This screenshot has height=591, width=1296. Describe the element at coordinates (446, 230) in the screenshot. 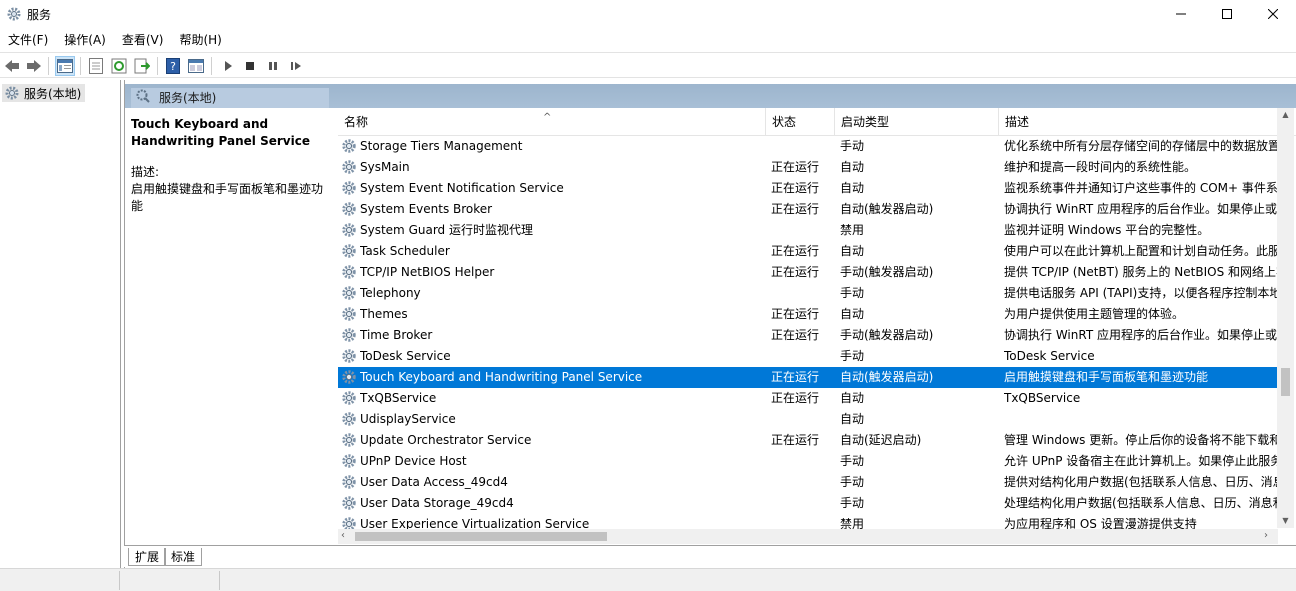

I see `service-name: System Guard 运行时监视代理` at that location.